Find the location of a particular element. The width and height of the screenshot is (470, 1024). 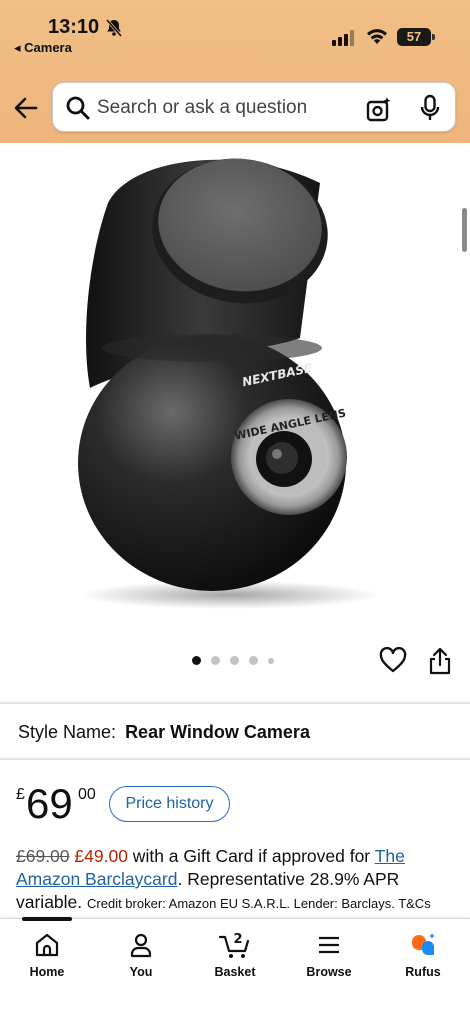

style-selector: Style Name: Rear Window Camera is located at coordinates (164, 732).